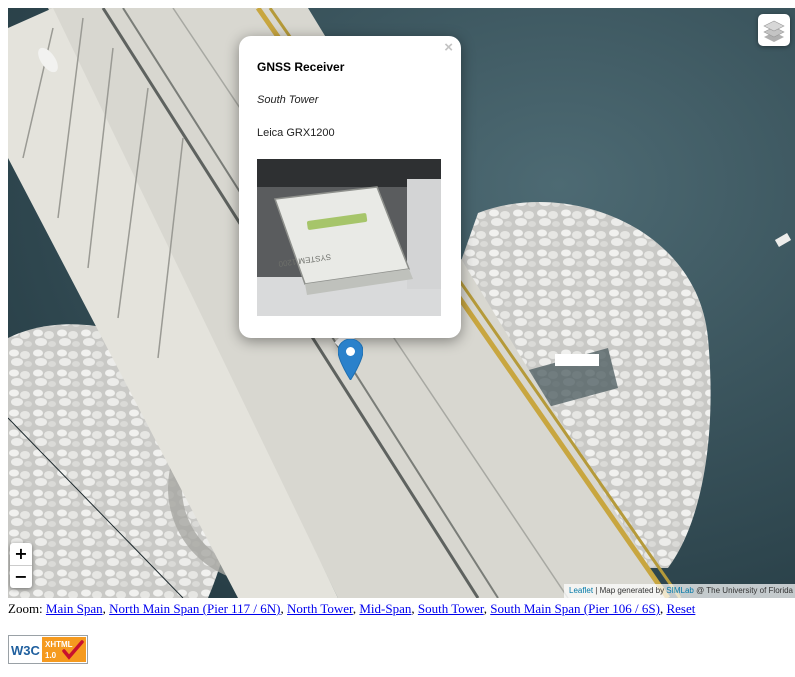 This screenshot has width=795, height=677. What do you see at coordinates (26, 650) in the screenshot?
I see `w3c-logo: W3C` at bounding box center [26, 650].